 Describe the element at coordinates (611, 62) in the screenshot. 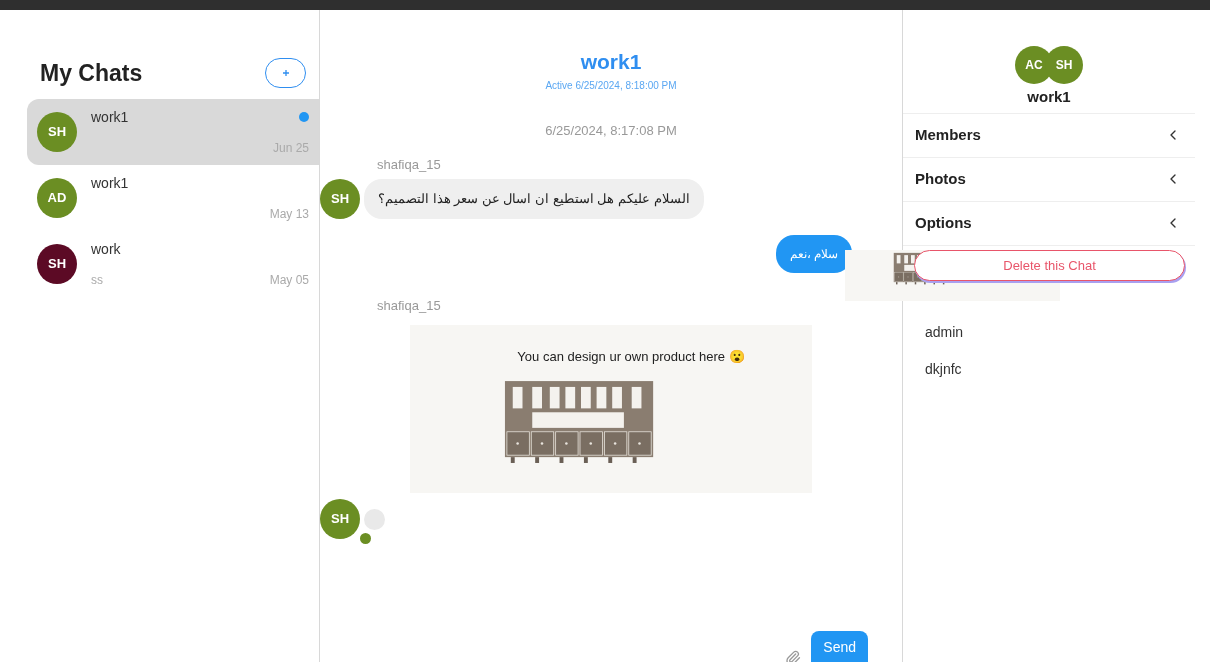

I see `chat-title: work1` at that location.